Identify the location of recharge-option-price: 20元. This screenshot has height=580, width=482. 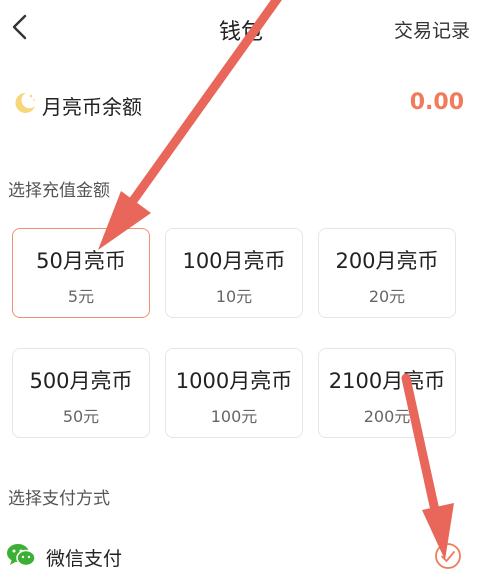
(387, 296).